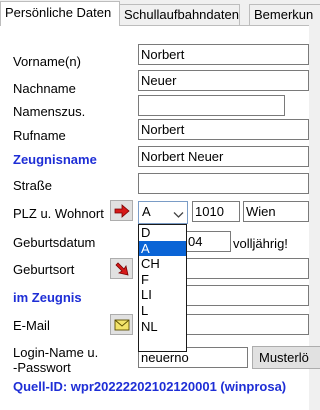 The height and width of the screenshot is (410, 320). Describe the element at coordinates (223, 129) in the screenshot. I see `rufname-field: Norbert` at that location.